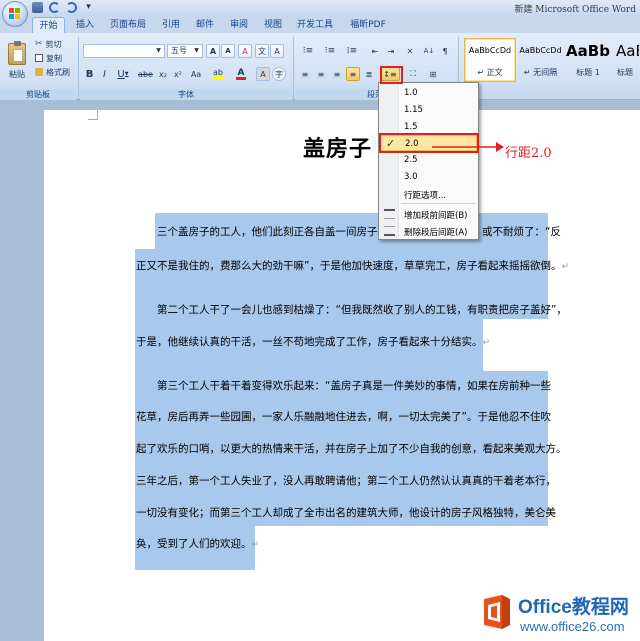  Describe the element at coordinates (88, 7) in the screenshot. I see `customize-qat-icon: ▾` at that location.